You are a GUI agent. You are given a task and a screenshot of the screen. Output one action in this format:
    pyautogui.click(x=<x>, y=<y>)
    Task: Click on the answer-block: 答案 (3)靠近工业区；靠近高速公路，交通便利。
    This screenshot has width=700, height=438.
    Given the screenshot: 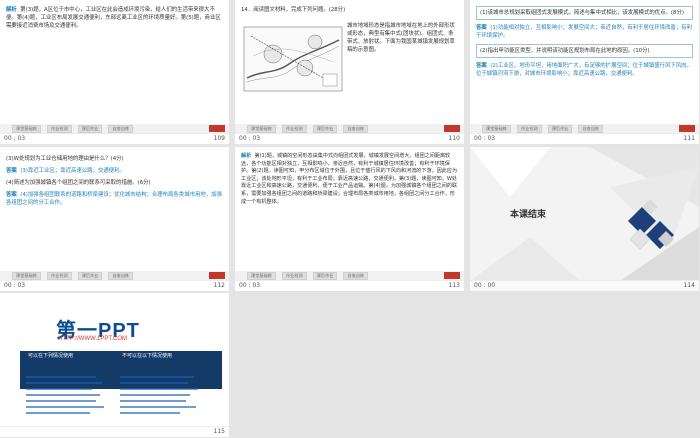 What is the action you would take?
    pyautogui.click(x=114, y=171)
    